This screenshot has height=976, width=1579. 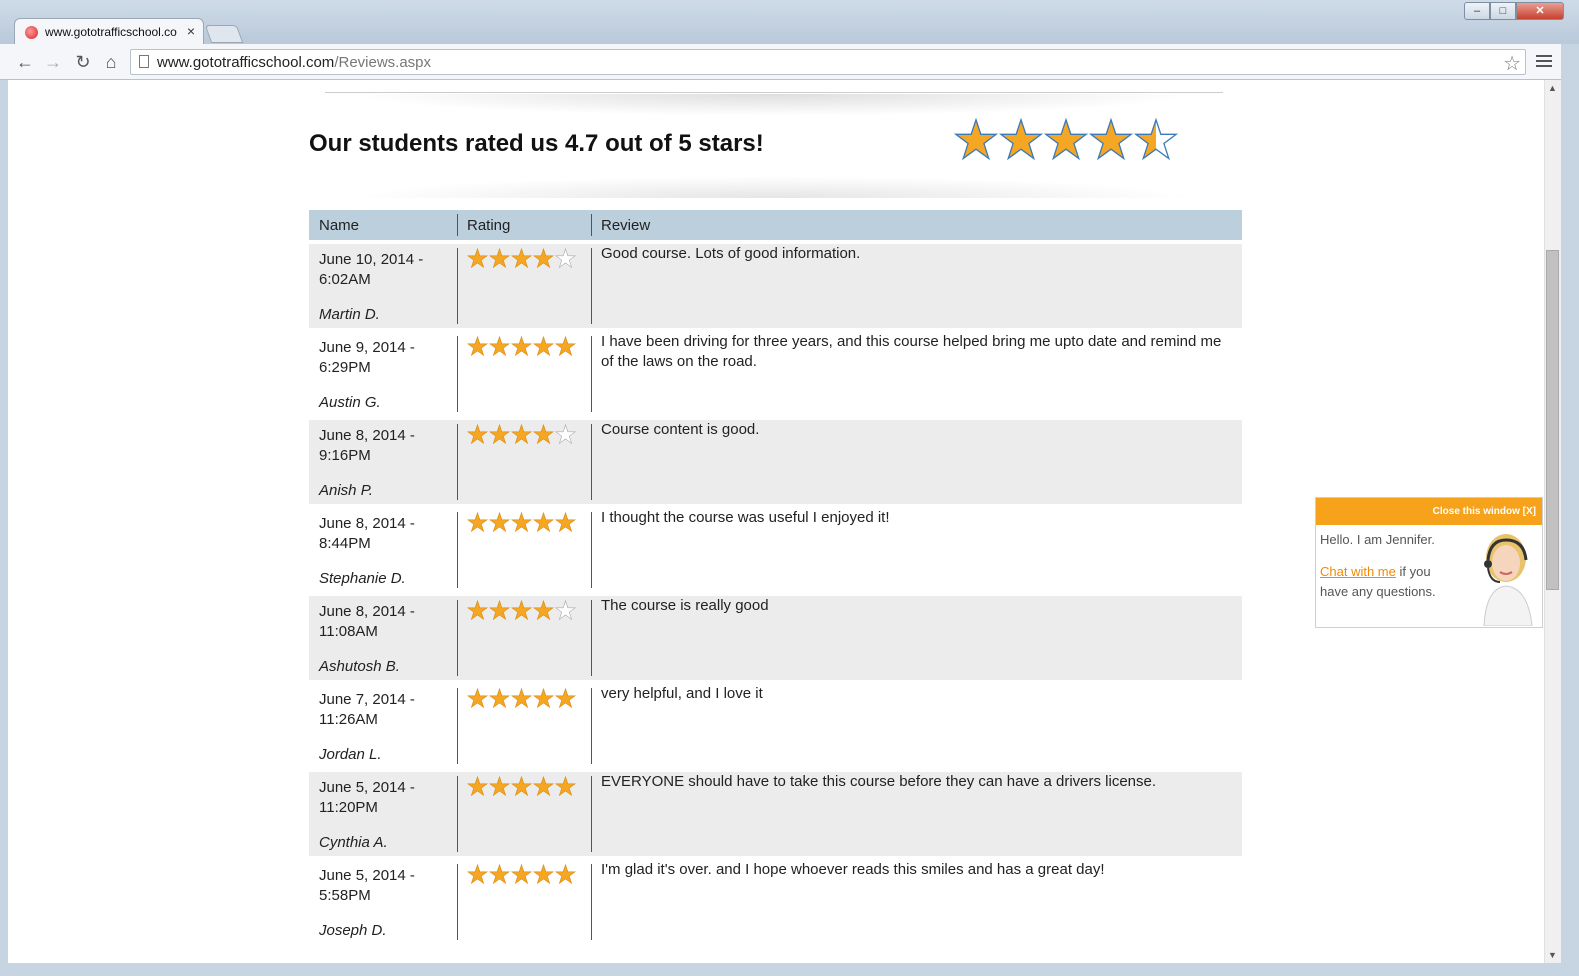 What do you see at coordinates (353, 930) in the screenshot?
I see `reviewer-name: Joseph D.` at bounding box center [353, 930].